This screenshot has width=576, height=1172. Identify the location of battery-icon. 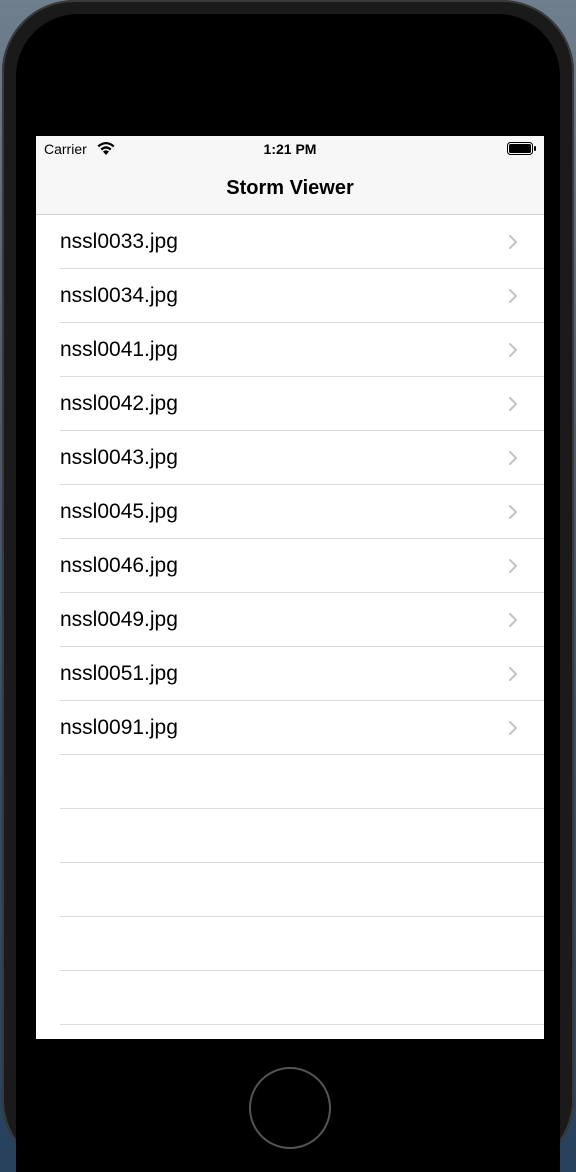
(521, 148).